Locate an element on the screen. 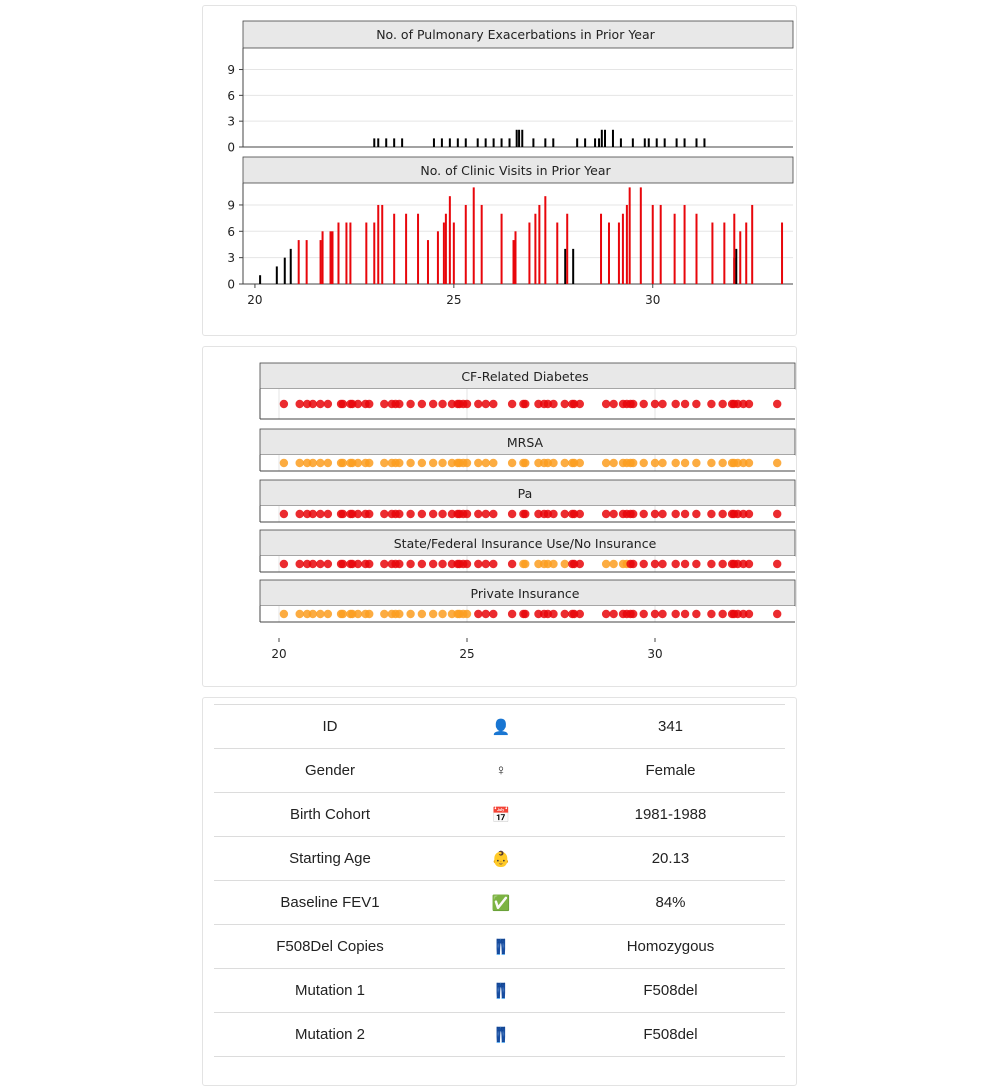 Image resolution: width=1000 pixels, height=1091 pixels. y-tick-label: 0 is located at coordinates (231, 148).